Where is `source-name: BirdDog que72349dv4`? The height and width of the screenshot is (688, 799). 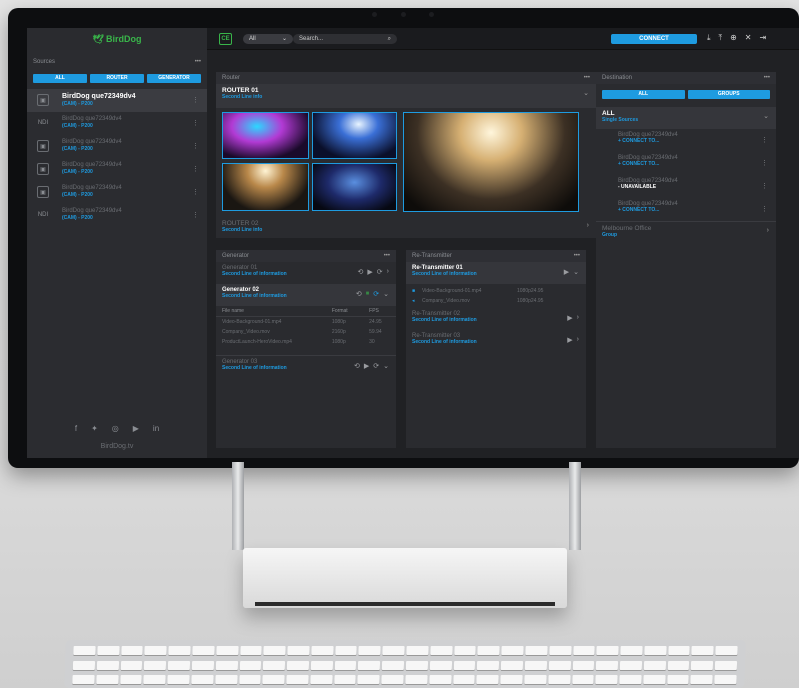
source-name: BirdDog que72349dv4 is located at coordinates (92, 188).